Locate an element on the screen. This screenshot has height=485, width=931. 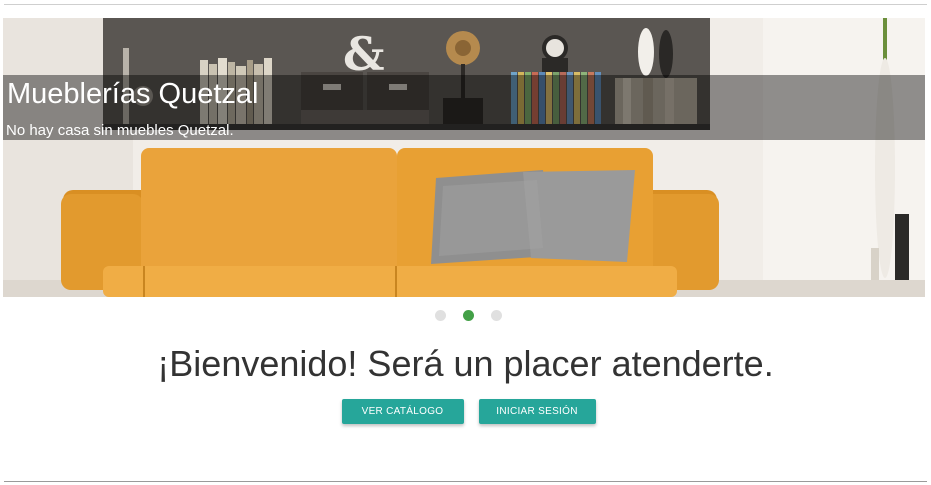
login-button: INICIAR SESIÓN is located at coordinates (537, 411).